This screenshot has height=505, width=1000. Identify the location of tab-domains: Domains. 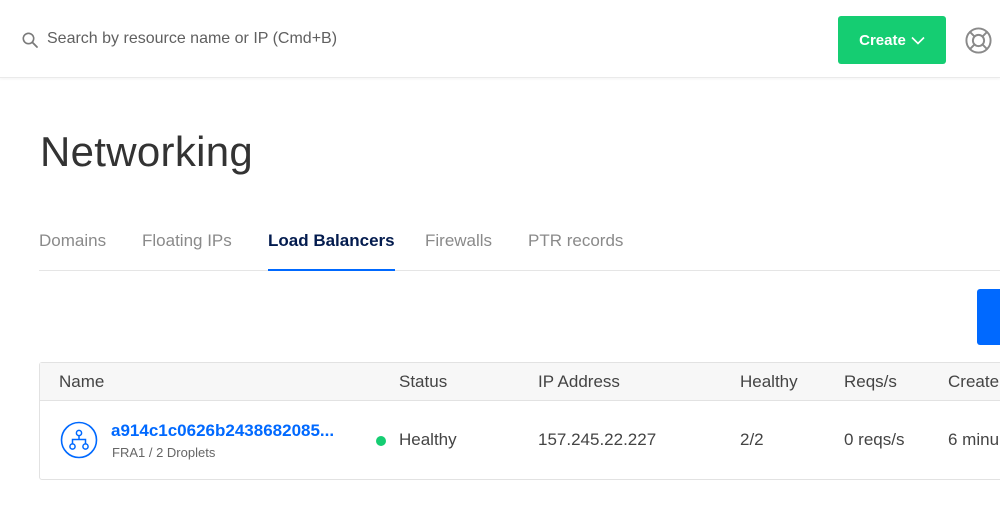
(72, 246).